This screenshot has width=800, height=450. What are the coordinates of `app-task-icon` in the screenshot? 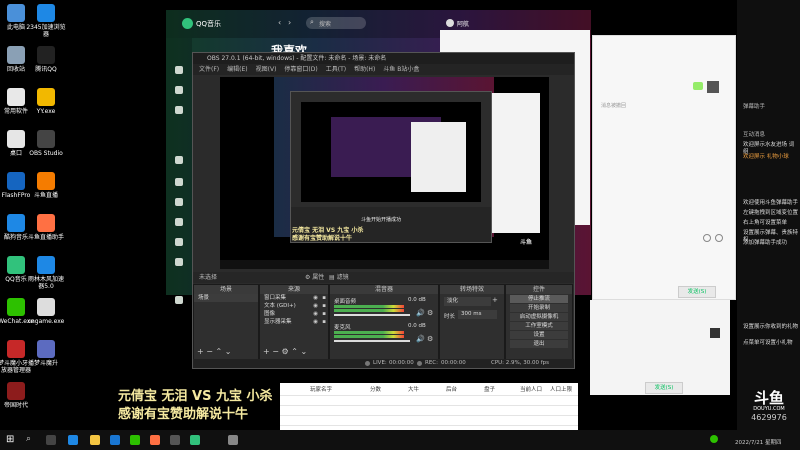 It's located at (233, 440).